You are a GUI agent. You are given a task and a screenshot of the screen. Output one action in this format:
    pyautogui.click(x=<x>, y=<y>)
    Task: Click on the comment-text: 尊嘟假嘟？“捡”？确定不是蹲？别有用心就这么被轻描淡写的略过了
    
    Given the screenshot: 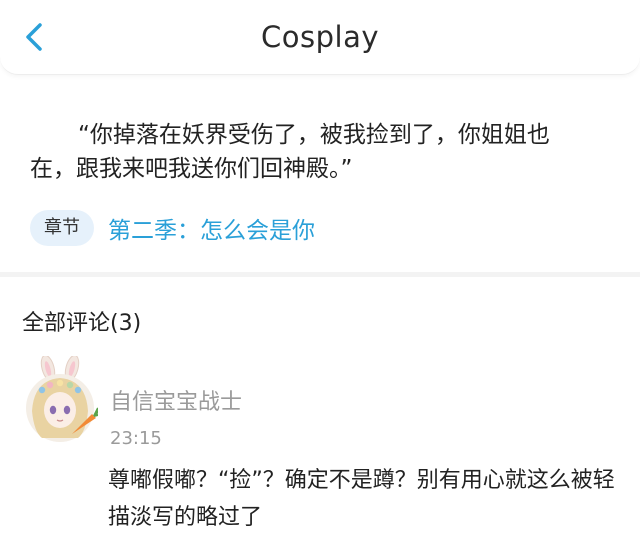 What is the action you would take?
    pyautogui.click(x=361, y=499)
    